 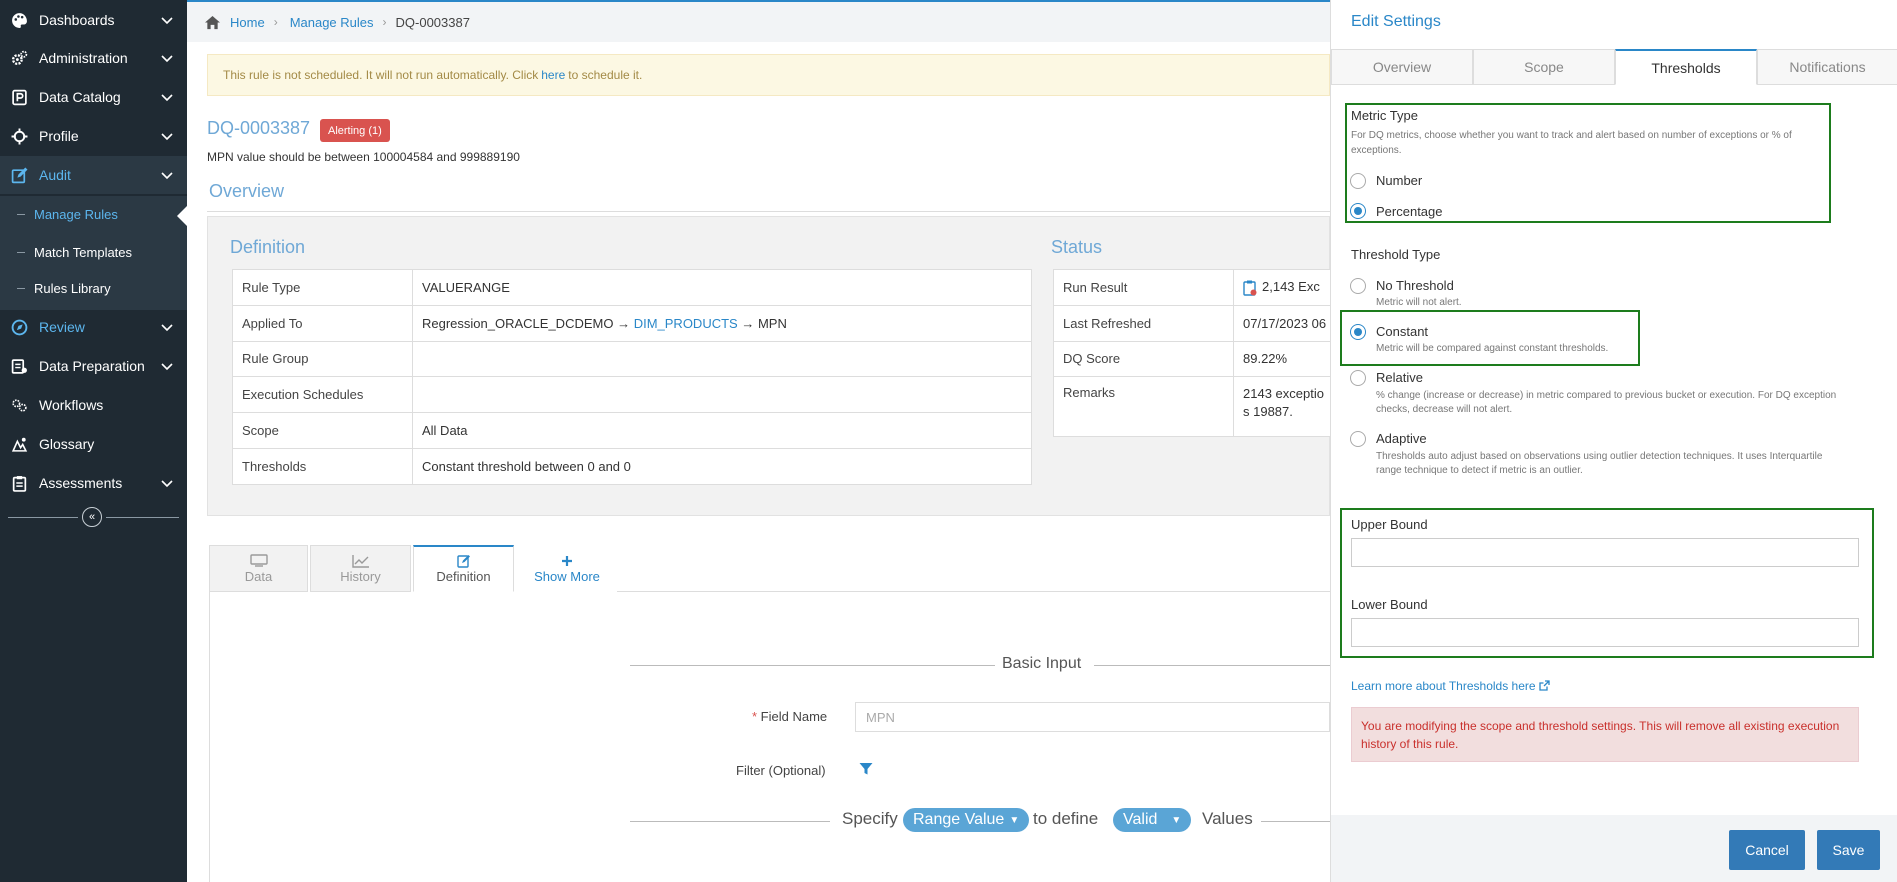 What do you see at coordinates (93, 136) in the screenshot?
I see `sidebar-item-profile: Profile` at bounding box center [93, 136].